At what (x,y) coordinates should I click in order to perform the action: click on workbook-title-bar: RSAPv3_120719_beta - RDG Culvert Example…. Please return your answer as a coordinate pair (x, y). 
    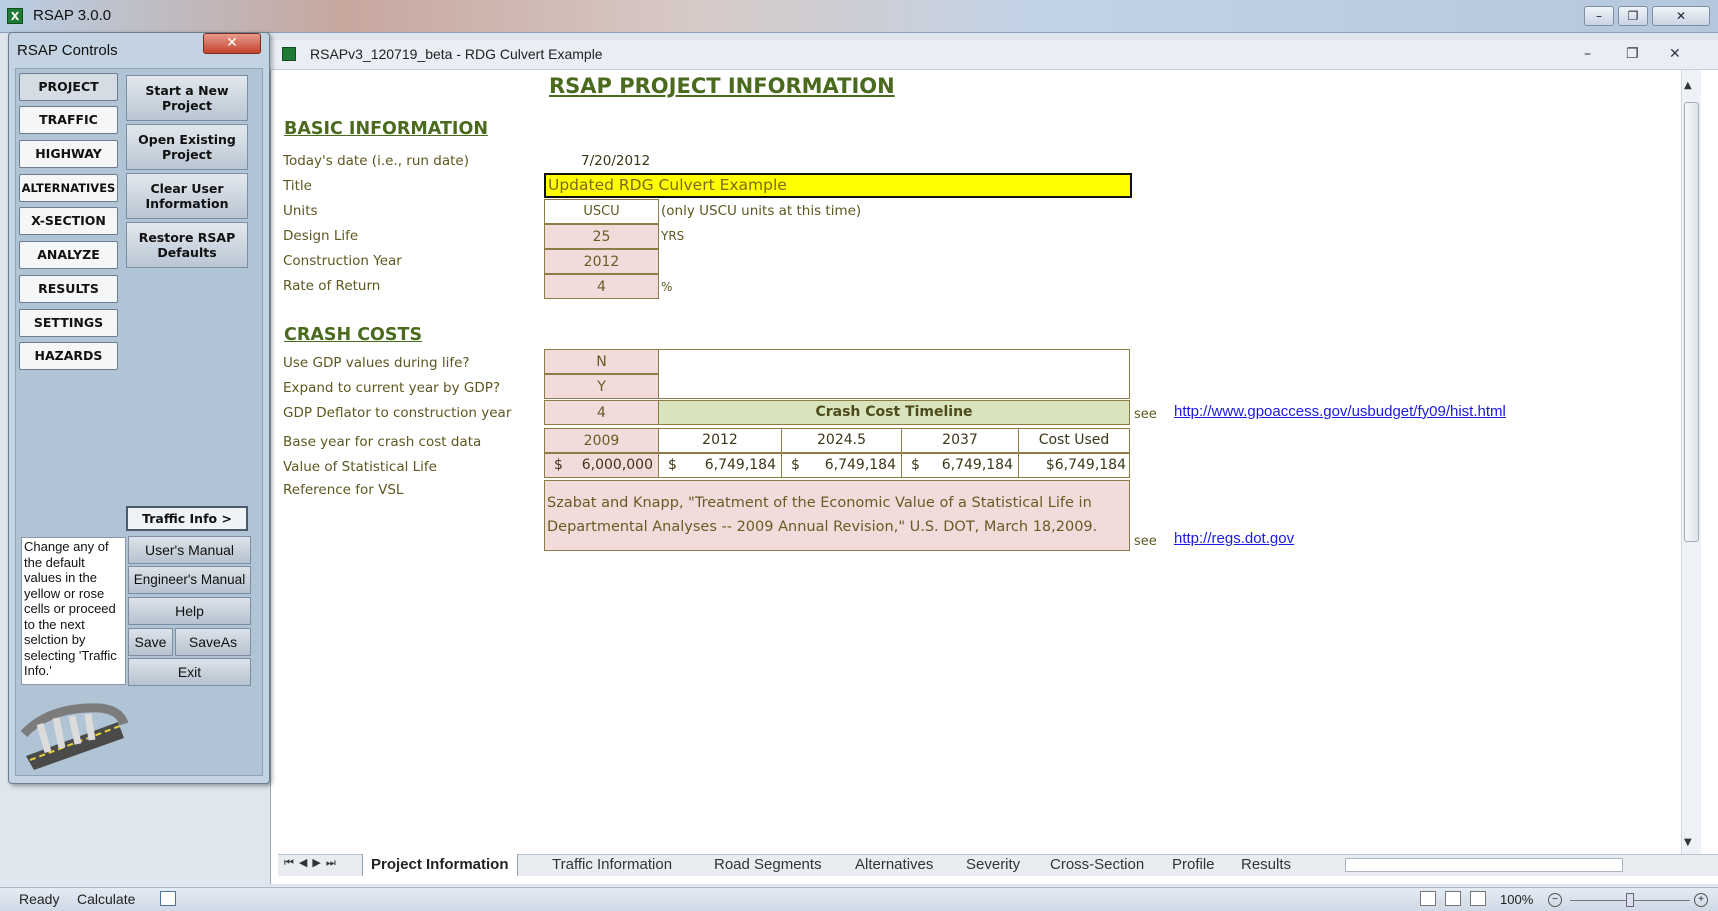
    Looking at the image, I should click on (994, 55).